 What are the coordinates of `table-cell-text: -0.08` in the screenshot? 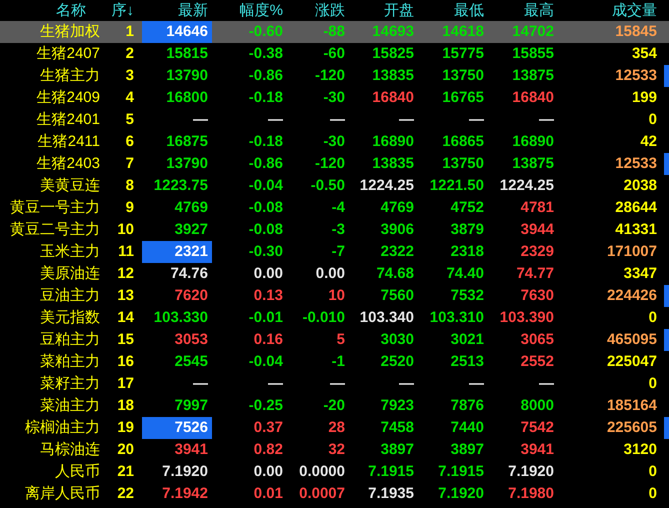 It's located at (265, 208).